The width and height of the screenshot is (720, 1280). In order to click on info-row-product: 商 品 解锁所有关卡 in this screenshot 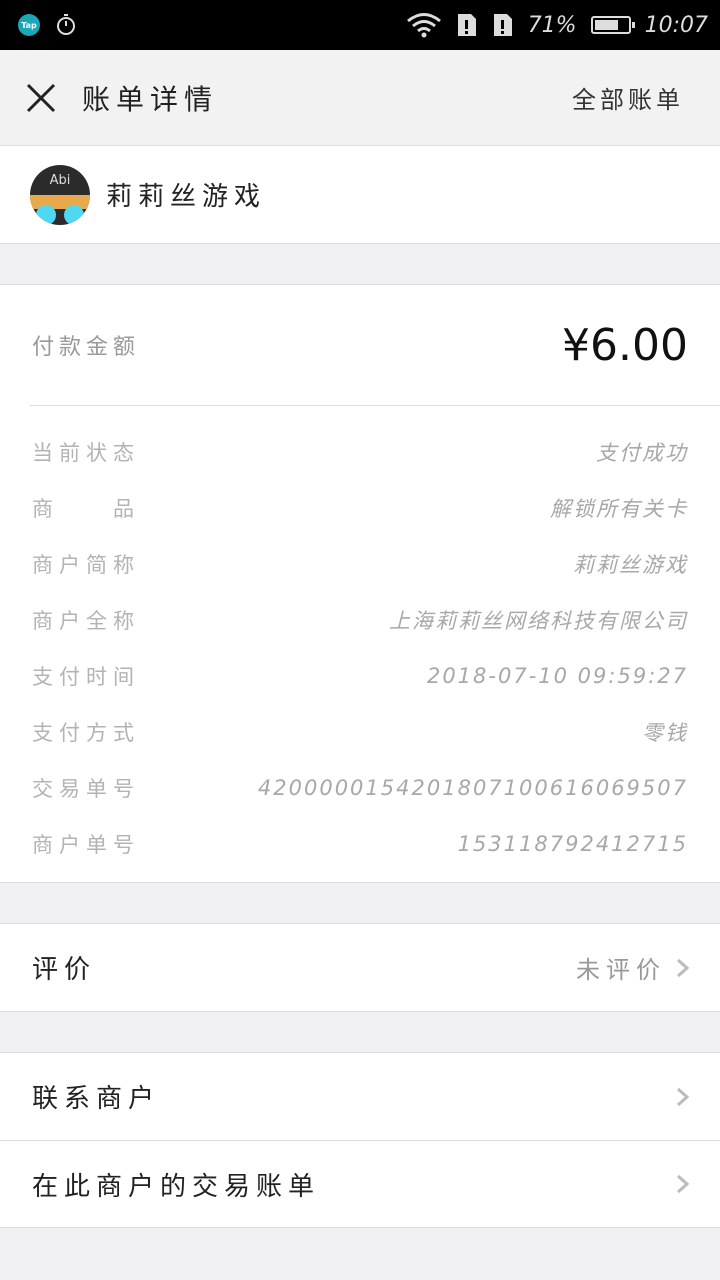, I will do `click(360, 508)`.